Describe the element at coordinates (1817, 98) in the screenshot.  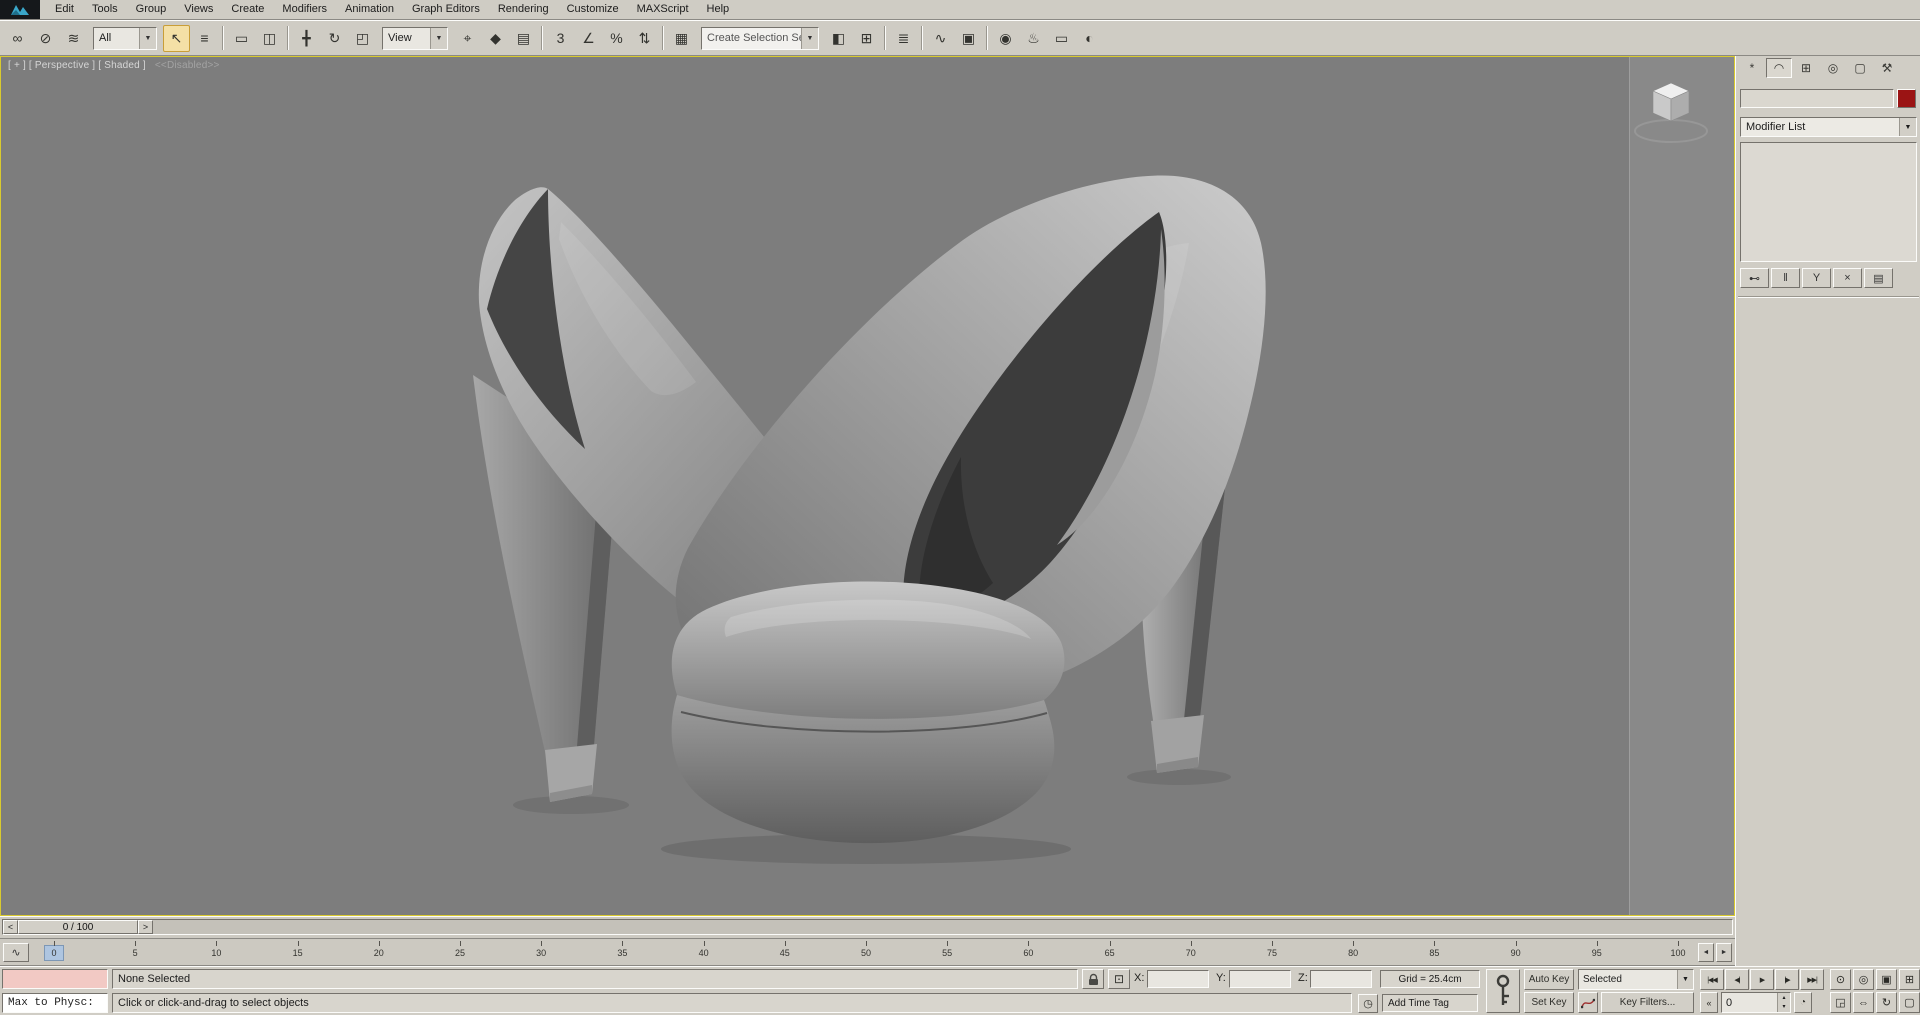
I see `object-name-field` at that location.